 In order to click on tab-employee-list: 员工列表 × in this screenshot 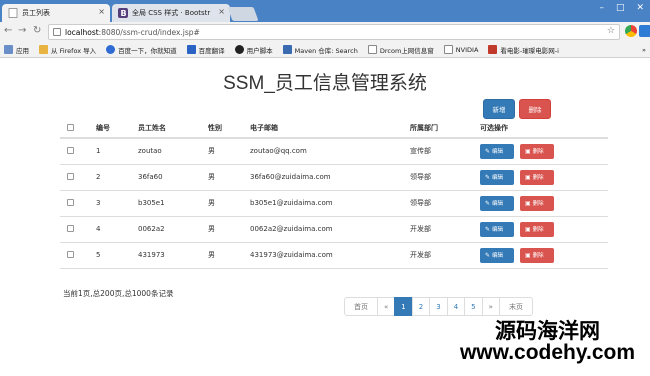, I will do `click(56, 13)`.